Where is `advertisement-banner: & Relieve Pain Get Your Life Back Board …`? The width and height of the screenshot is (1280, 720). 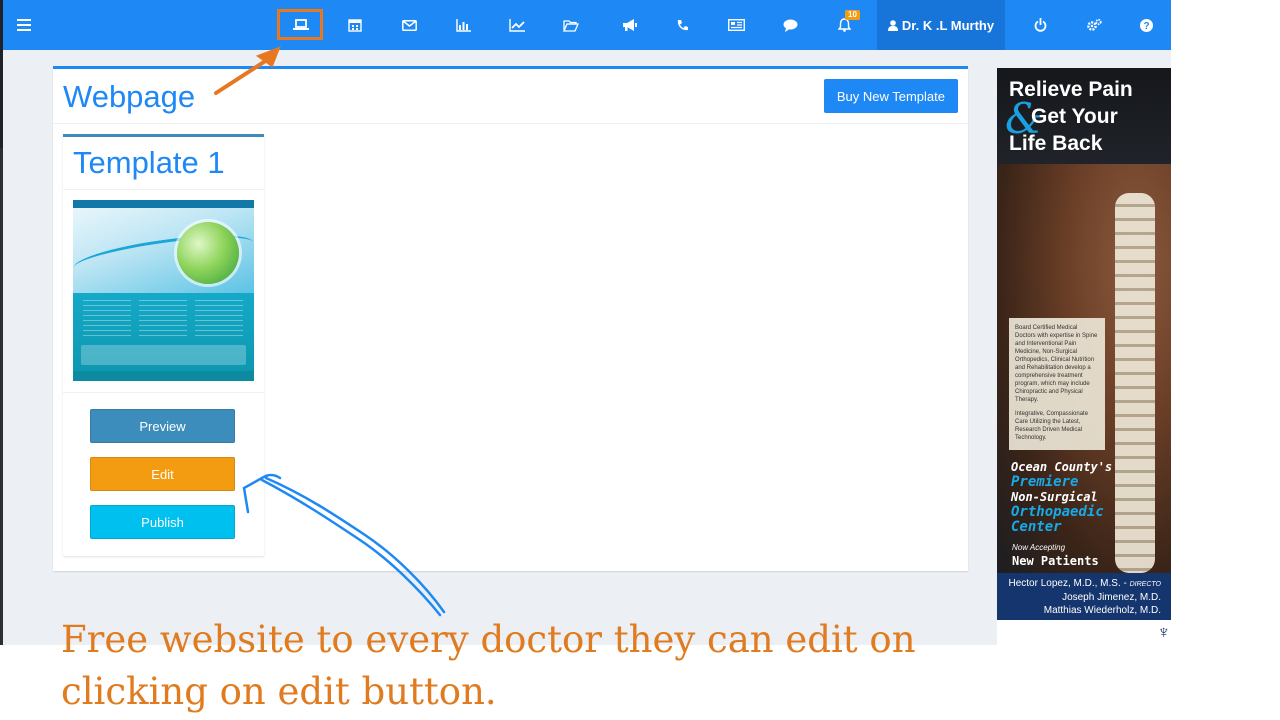
advertisement-banner: & Relieve Pain Get Your Life Back Board … is located at coordinates (1084, 356).